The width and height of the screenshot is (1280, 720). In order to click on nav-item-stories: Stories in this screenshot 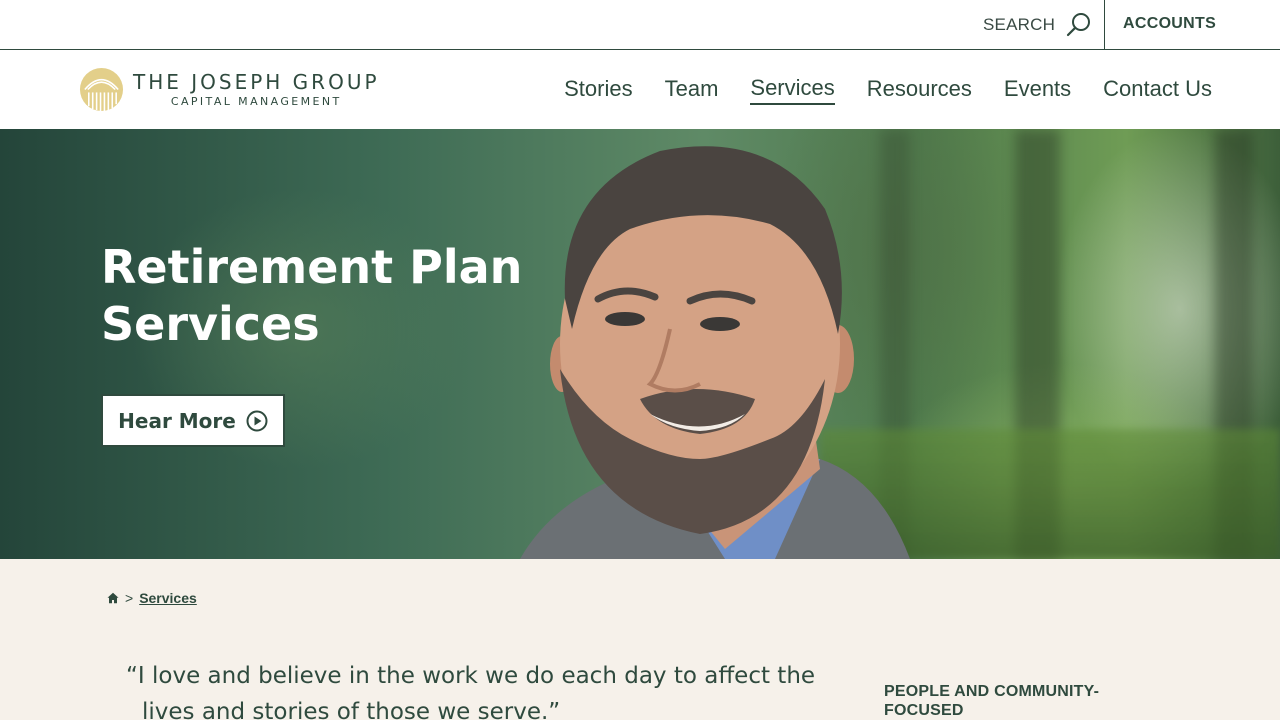, I will do `click(598, 90)`.